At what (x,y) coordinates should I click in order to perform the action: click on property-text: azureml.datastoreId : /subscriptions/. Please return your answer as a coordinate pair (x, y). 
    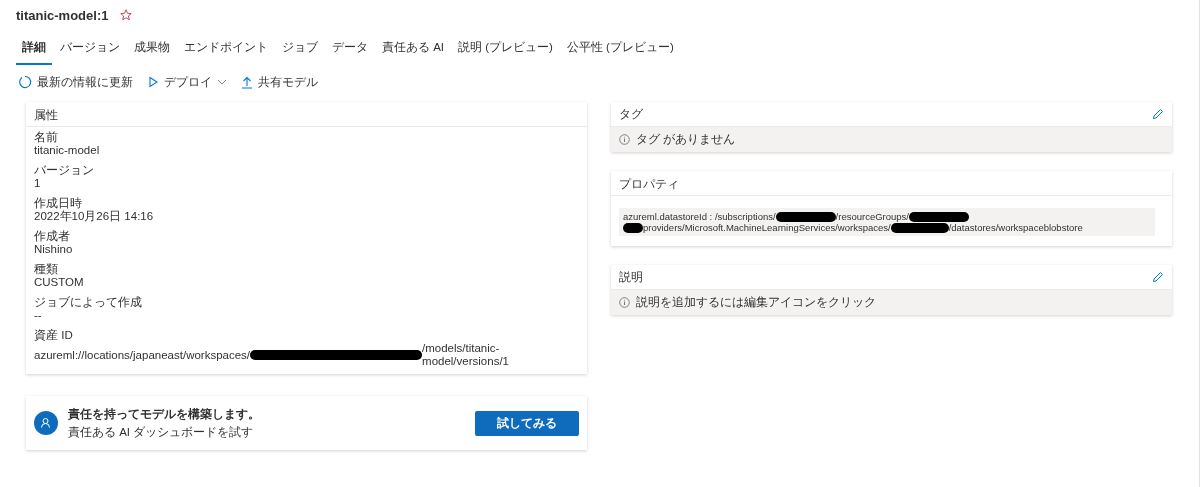
    Looking at the image, I should click on (699, 216).